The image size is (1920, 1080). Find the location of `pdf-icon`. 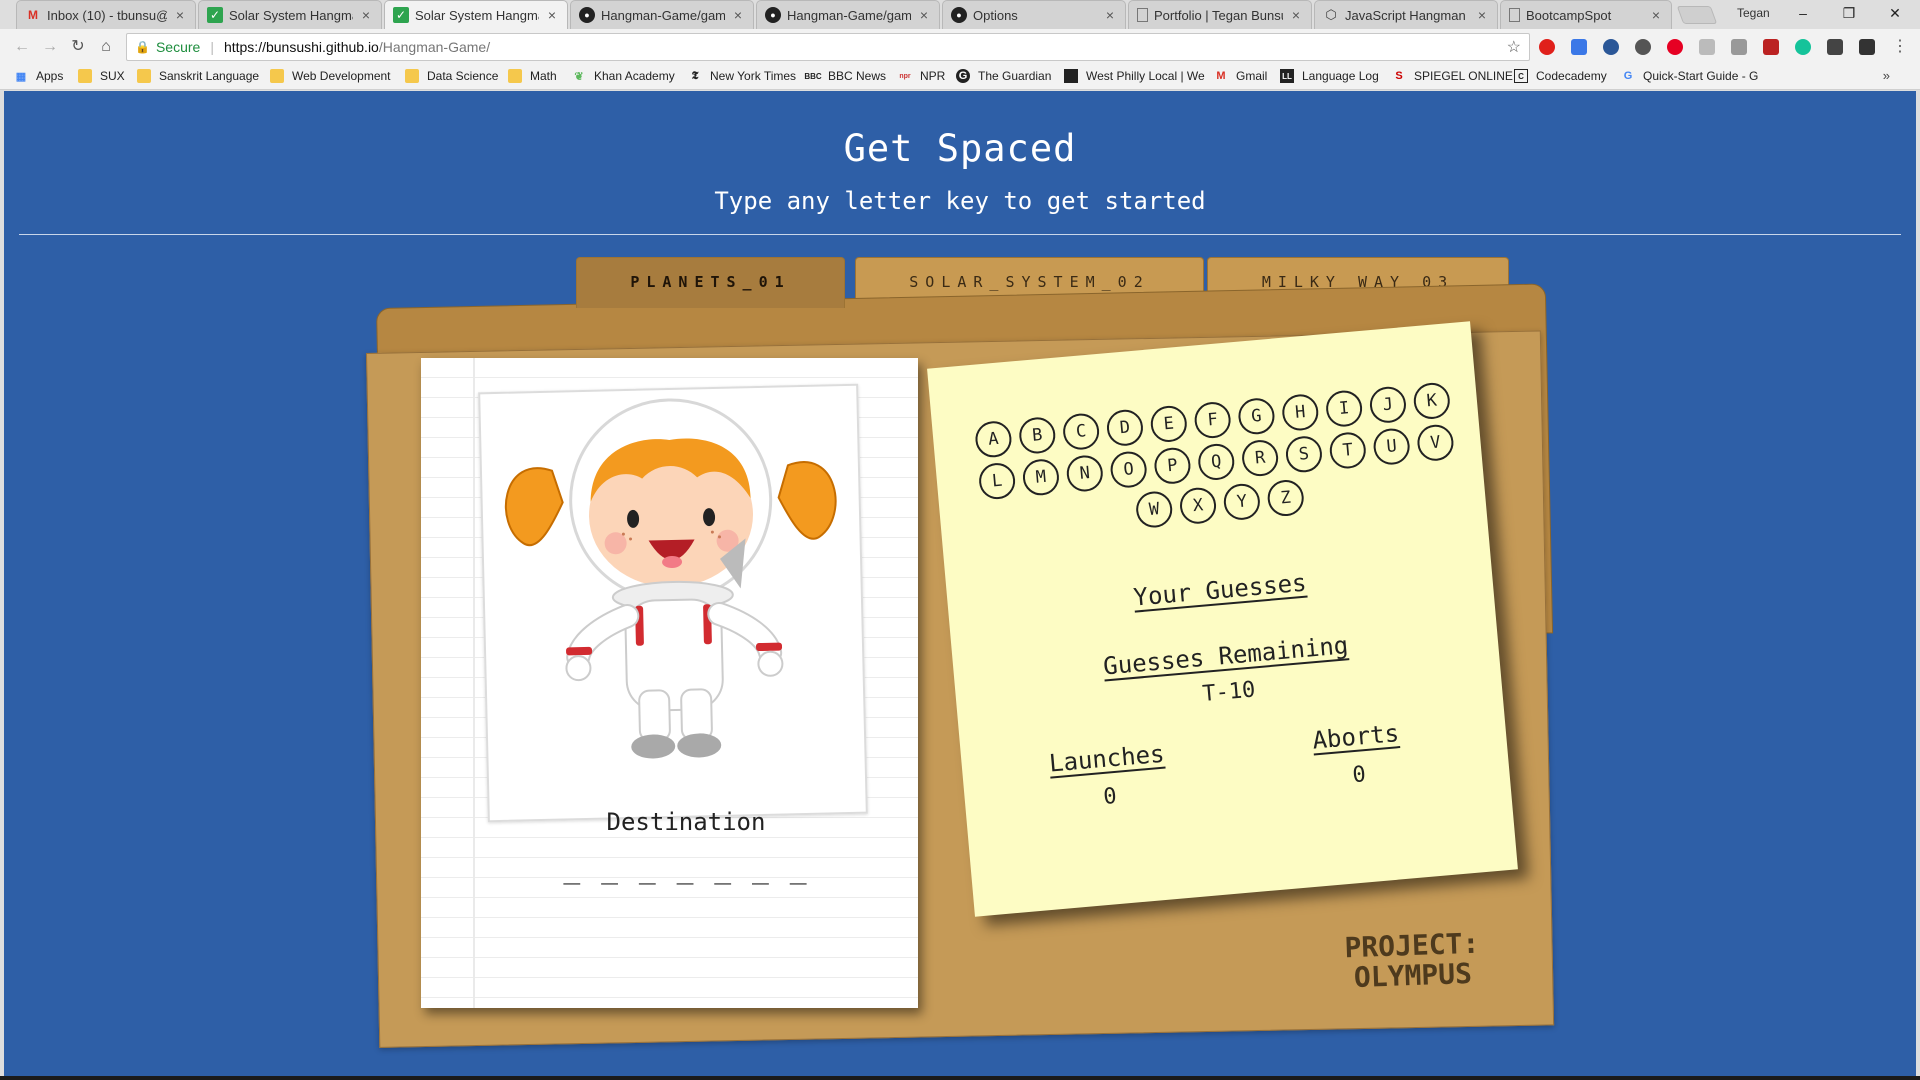

pdf-icon is located at coordinates (1771, 47).